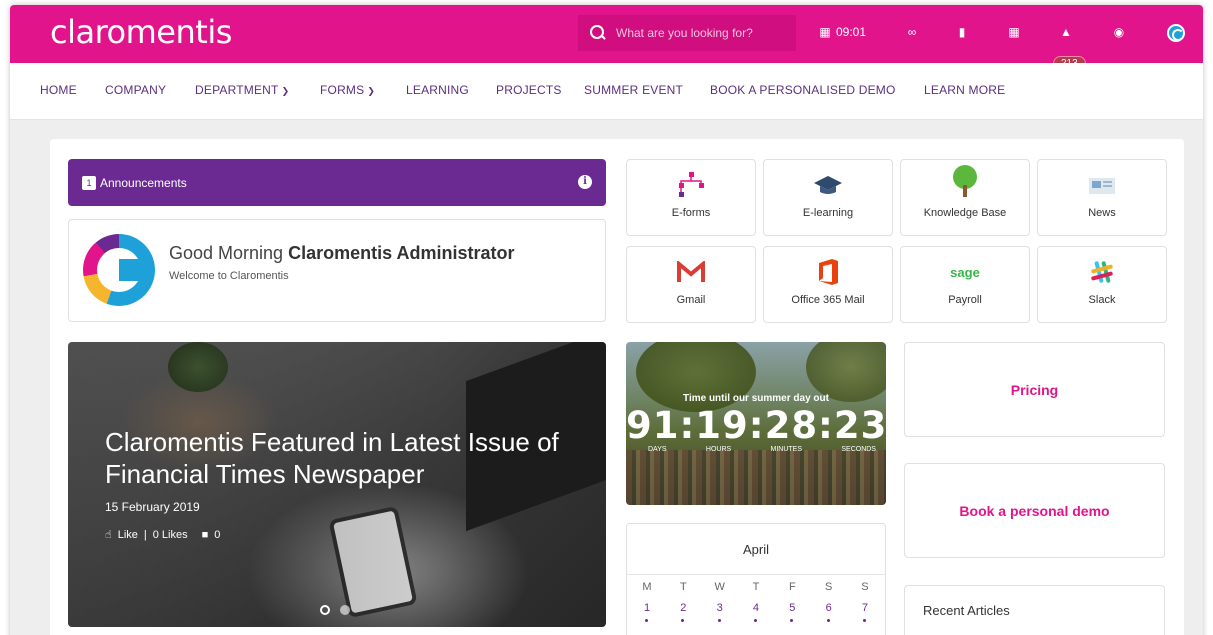 This screenshot has width=1213, height=635. What do you see at coordinates (792, 612) in the screenshot?
I see `calendar-day: 5` at bounding box center [792, 612].